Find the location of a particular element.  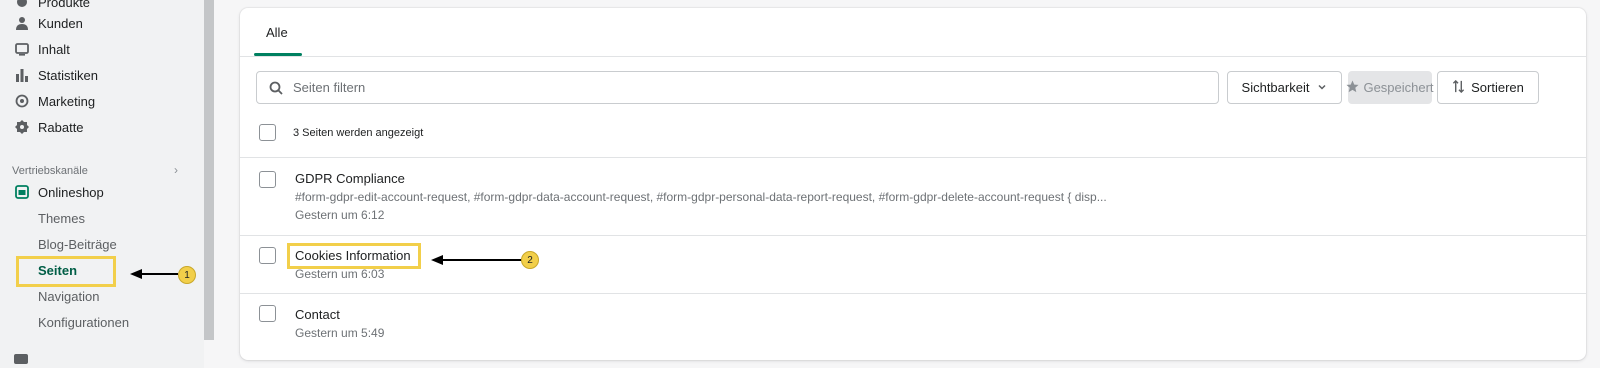

sidebar-item-label: Rabatte is located at coordinates (61, 127).